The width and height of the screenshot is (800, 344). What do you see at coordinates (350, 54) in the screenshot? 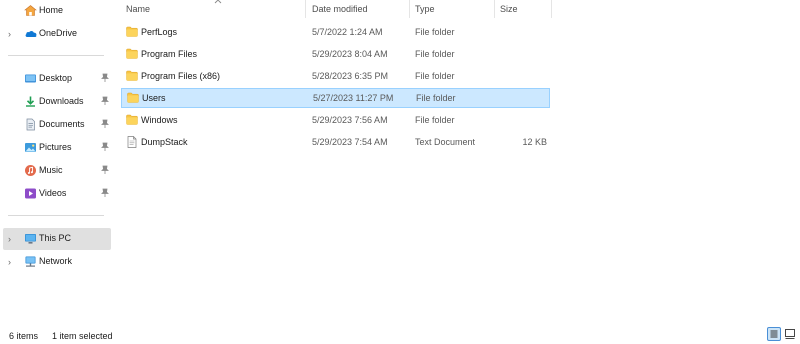
I see `file-date: 5/29/2023 8:04 AM` at bounding box center [350, 54].